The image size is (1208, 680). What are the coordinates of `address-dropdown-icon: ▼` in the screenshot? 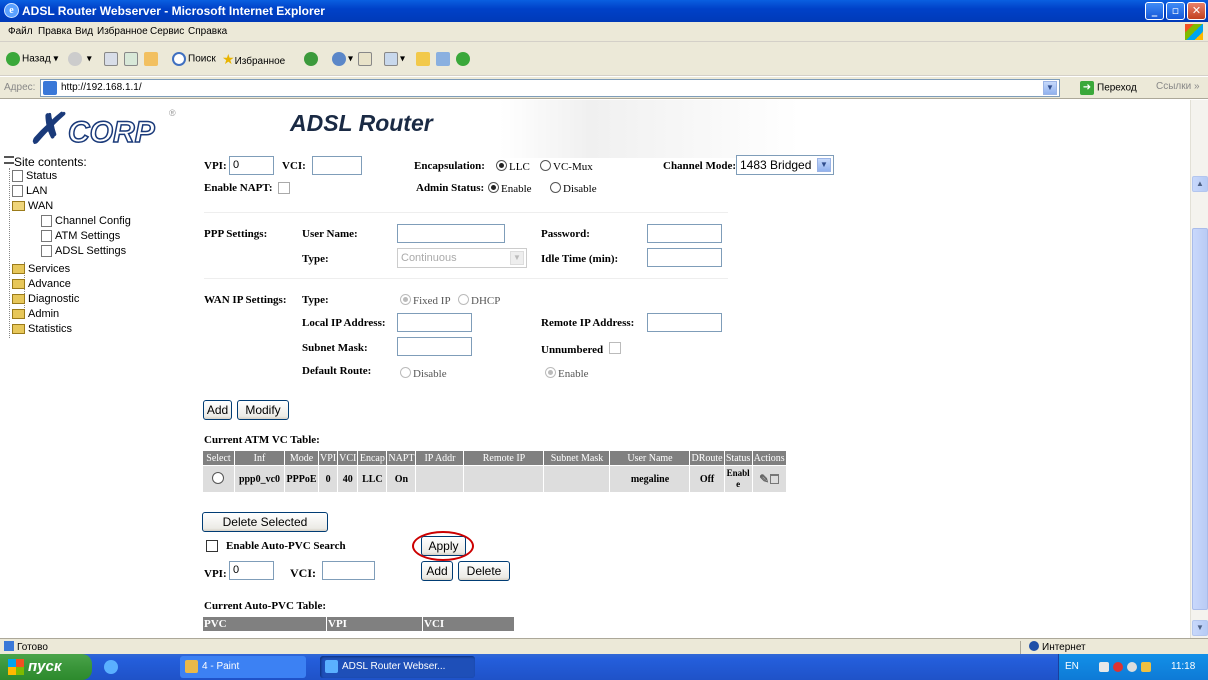 It's located at (1050, 88).